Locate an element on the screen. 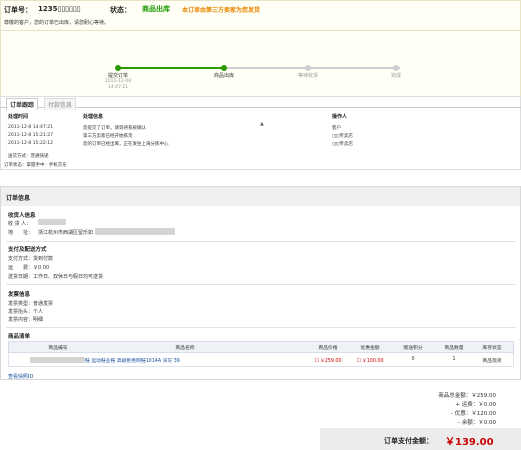 This screenshot has height=450, width=521. product-discount: ￥100.00 is located at coordinates (370, 360).